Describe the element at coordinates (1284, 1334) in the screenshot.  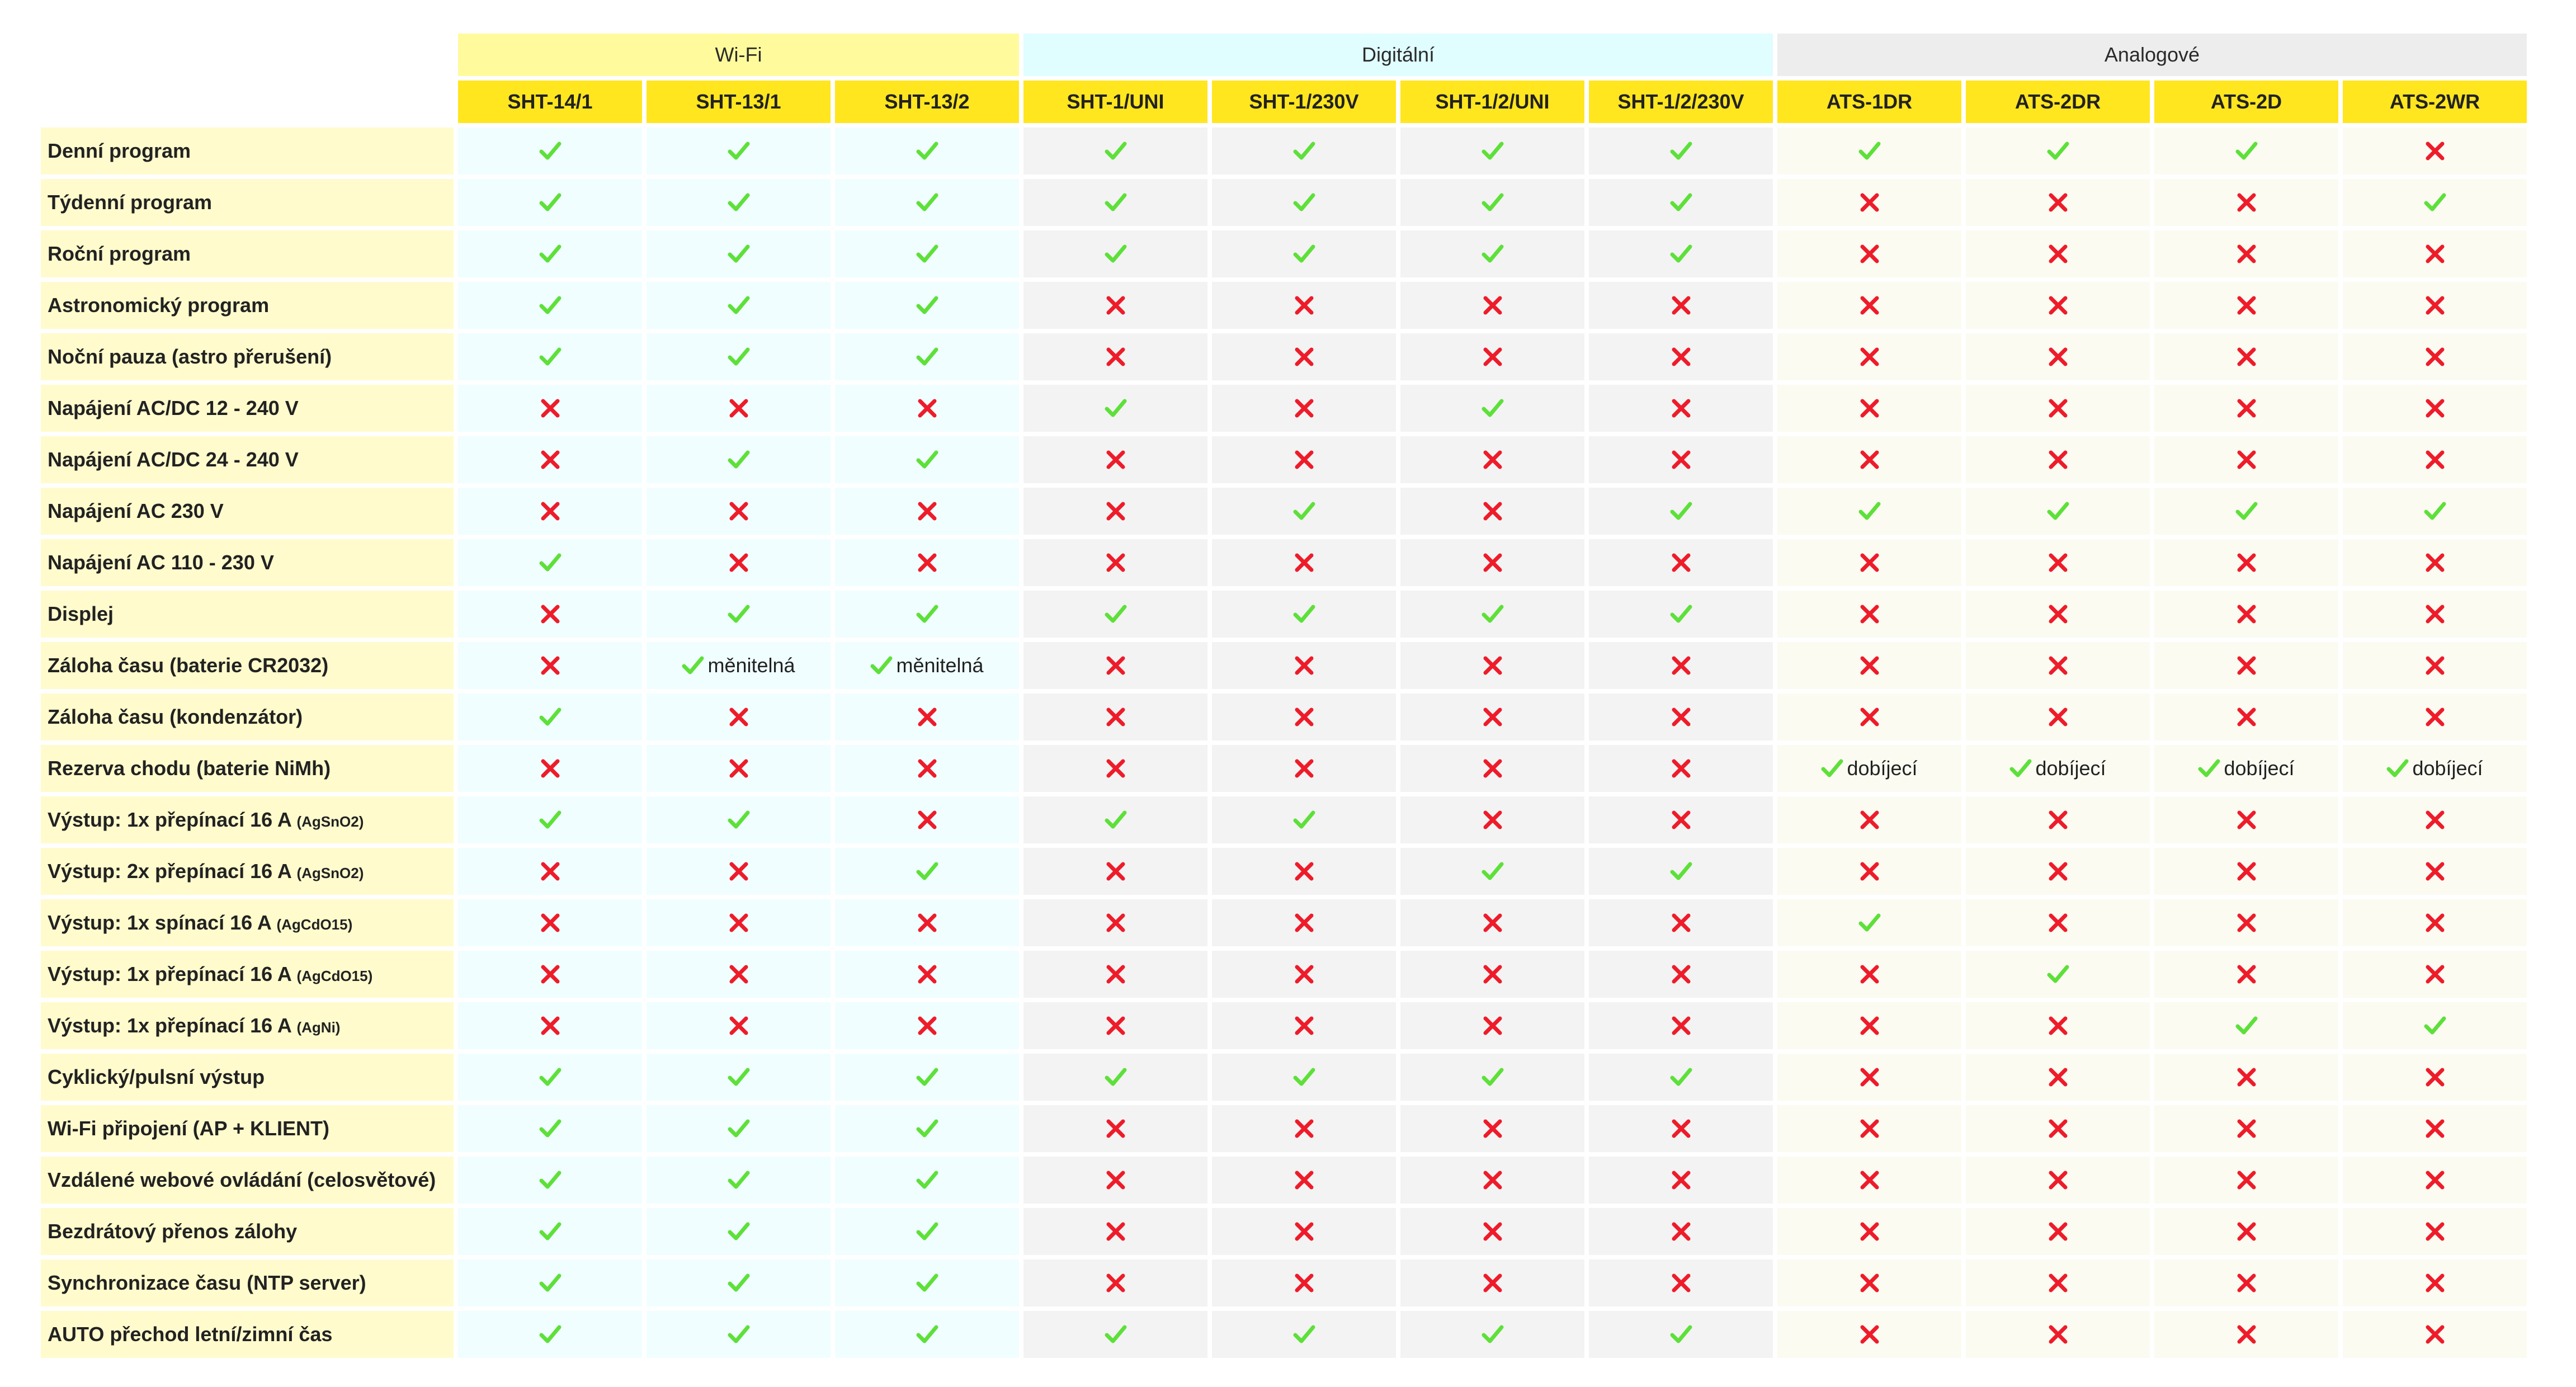
I see `table-row: AUTO přechod letní/zimní čas` at that location.